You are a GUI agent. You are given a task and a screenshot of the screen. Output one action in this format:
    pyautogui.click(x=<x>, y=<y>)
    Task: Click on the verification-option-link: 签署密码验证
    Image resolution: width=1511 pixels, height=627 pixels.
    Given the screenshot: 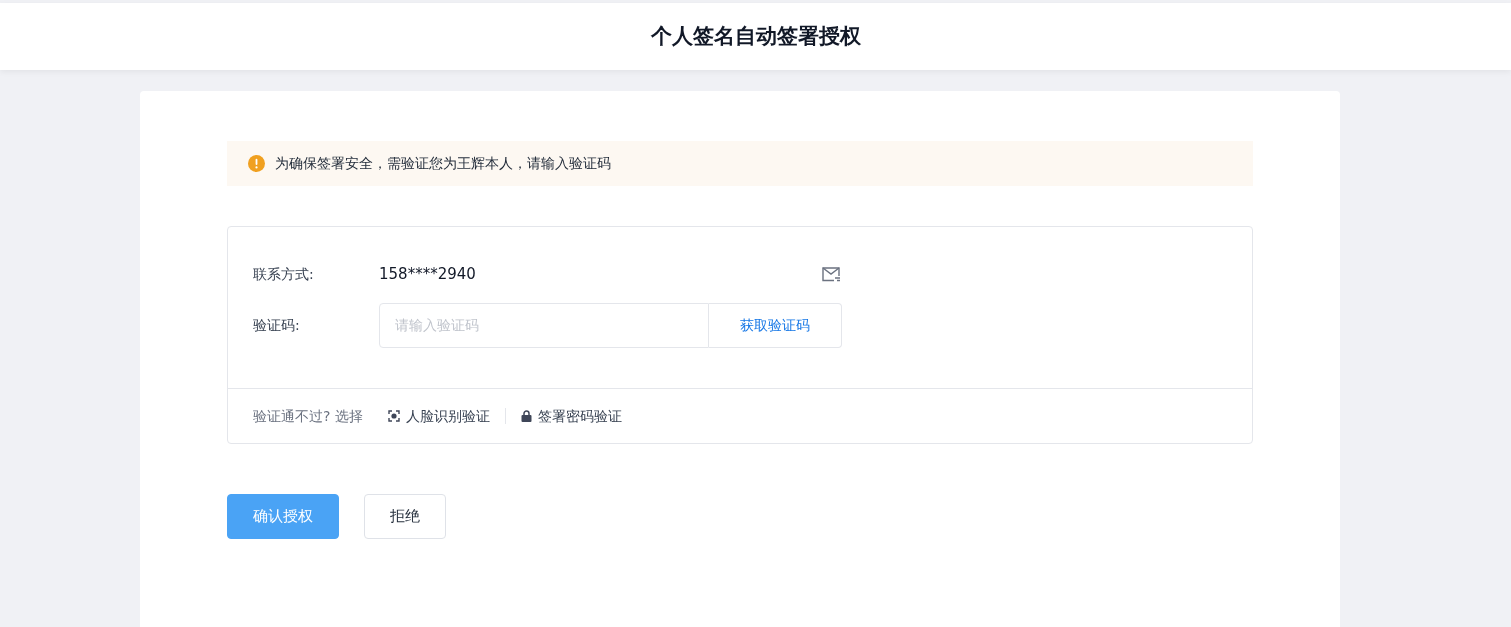 What is the action you would take?
    pyautogui.click(x=579, y=416)
    